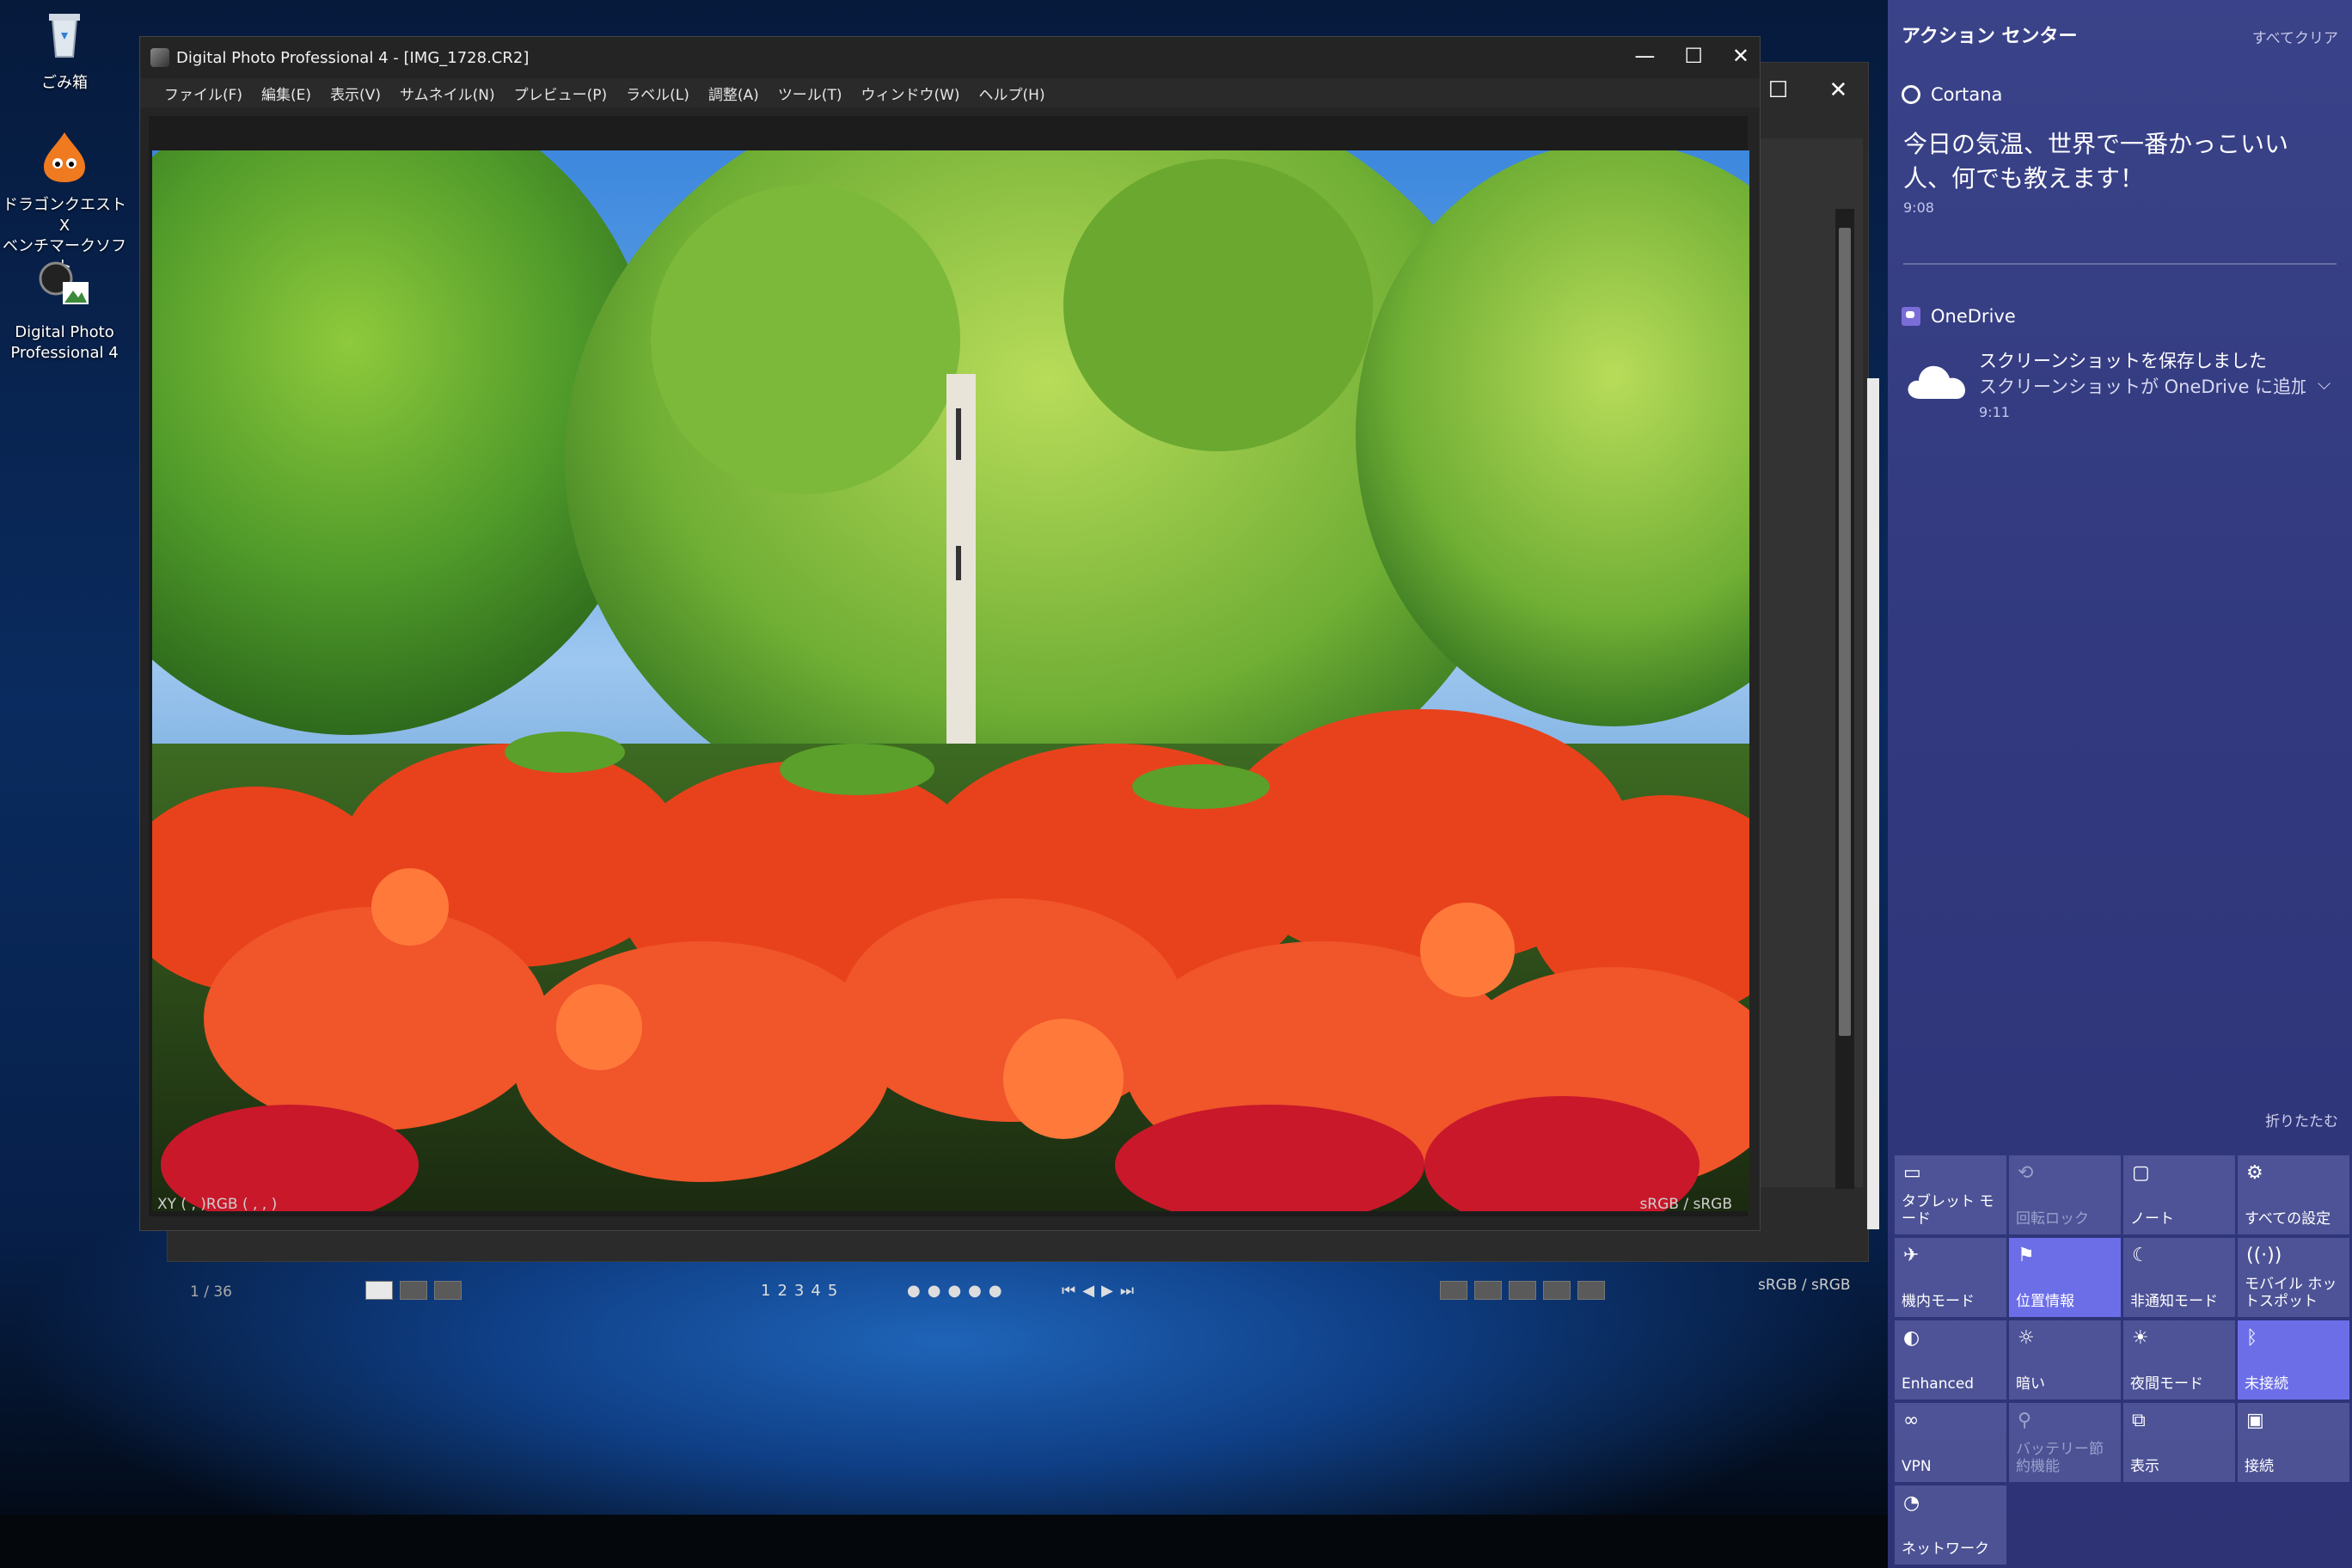 The image size is (2352, 1568). I want to click on cloud-icon, so click(1936, 382).